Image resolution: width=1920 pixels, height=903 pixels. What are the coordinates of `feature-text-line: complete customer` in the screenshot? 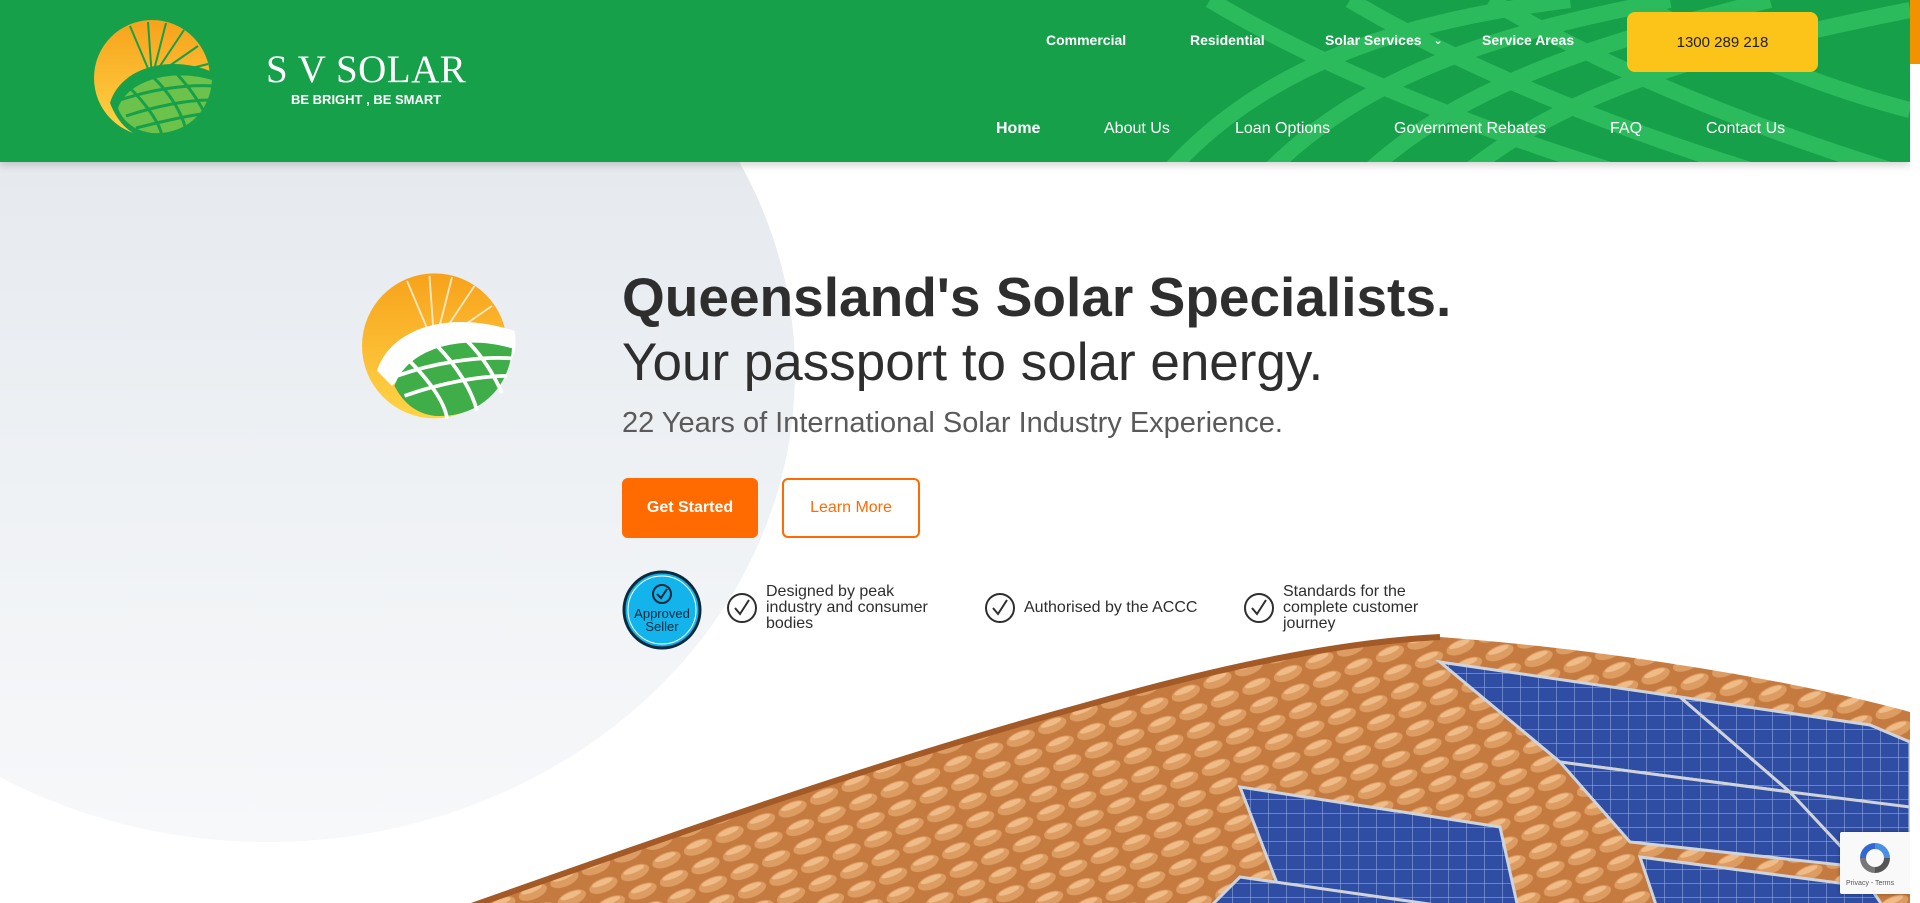 It's located at (1351, 607).